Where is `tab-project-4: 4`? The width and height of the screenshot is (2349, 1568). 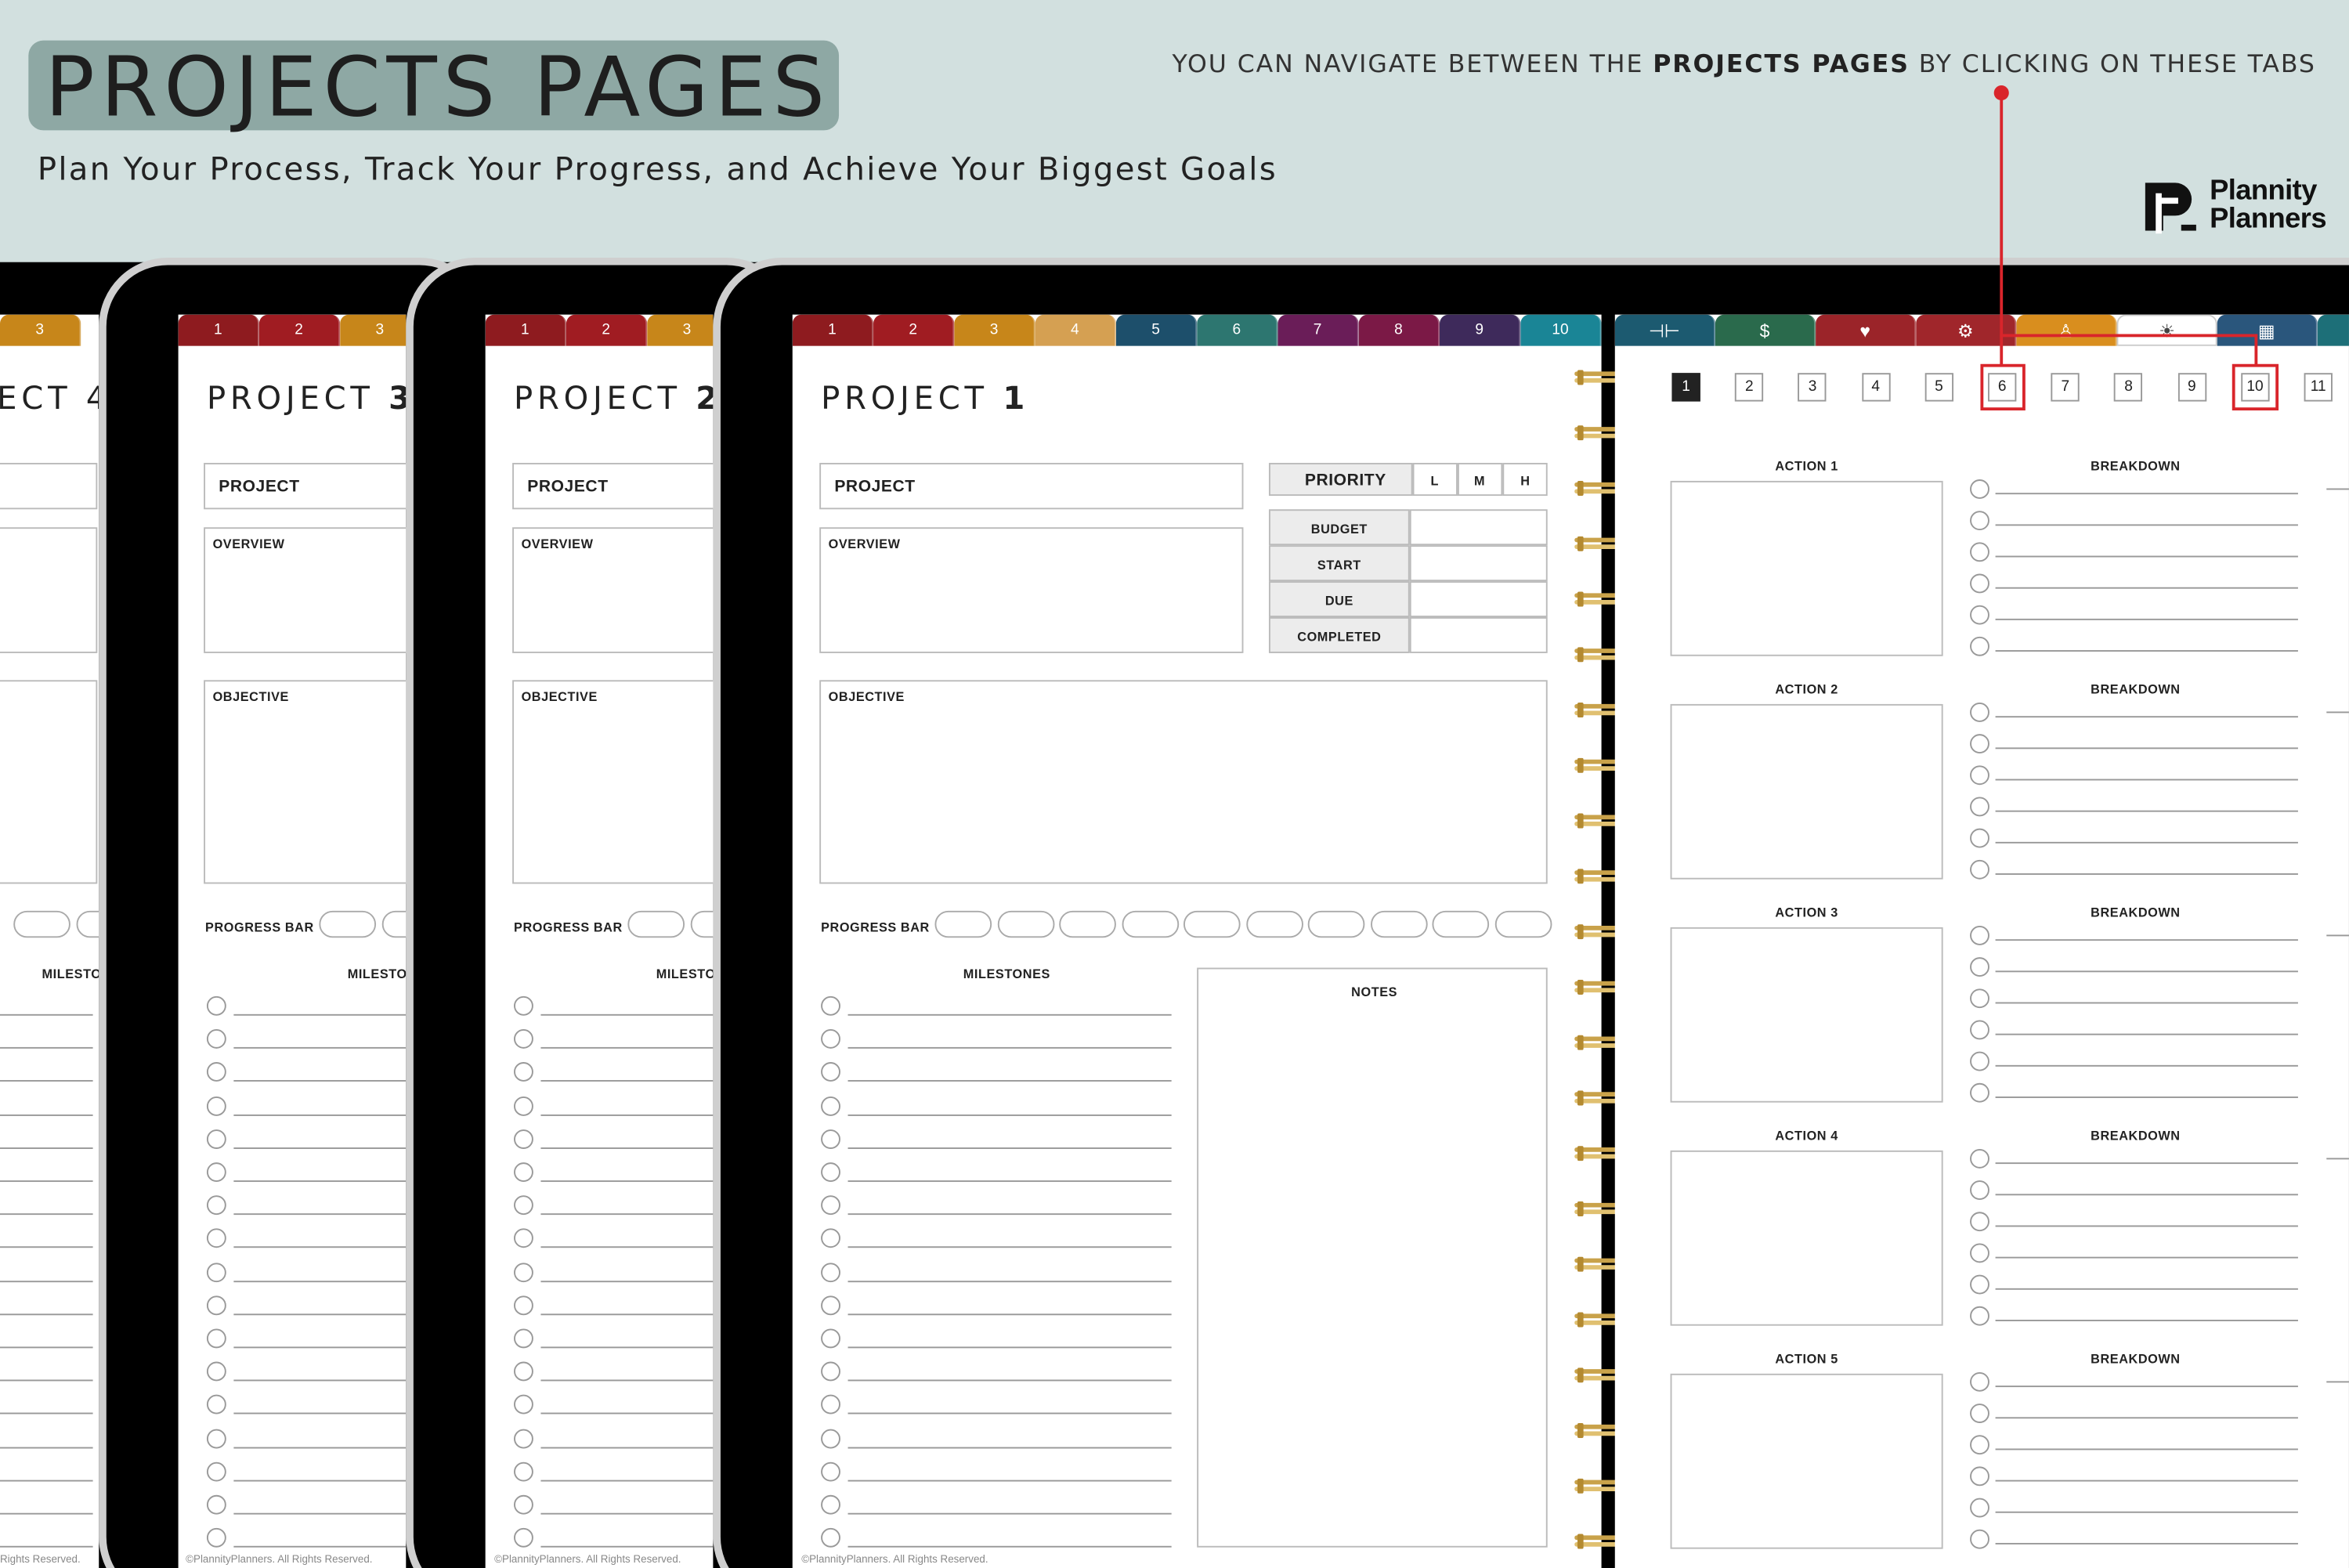
tab-project-4: 4 is located at coordinates (1075, 330).